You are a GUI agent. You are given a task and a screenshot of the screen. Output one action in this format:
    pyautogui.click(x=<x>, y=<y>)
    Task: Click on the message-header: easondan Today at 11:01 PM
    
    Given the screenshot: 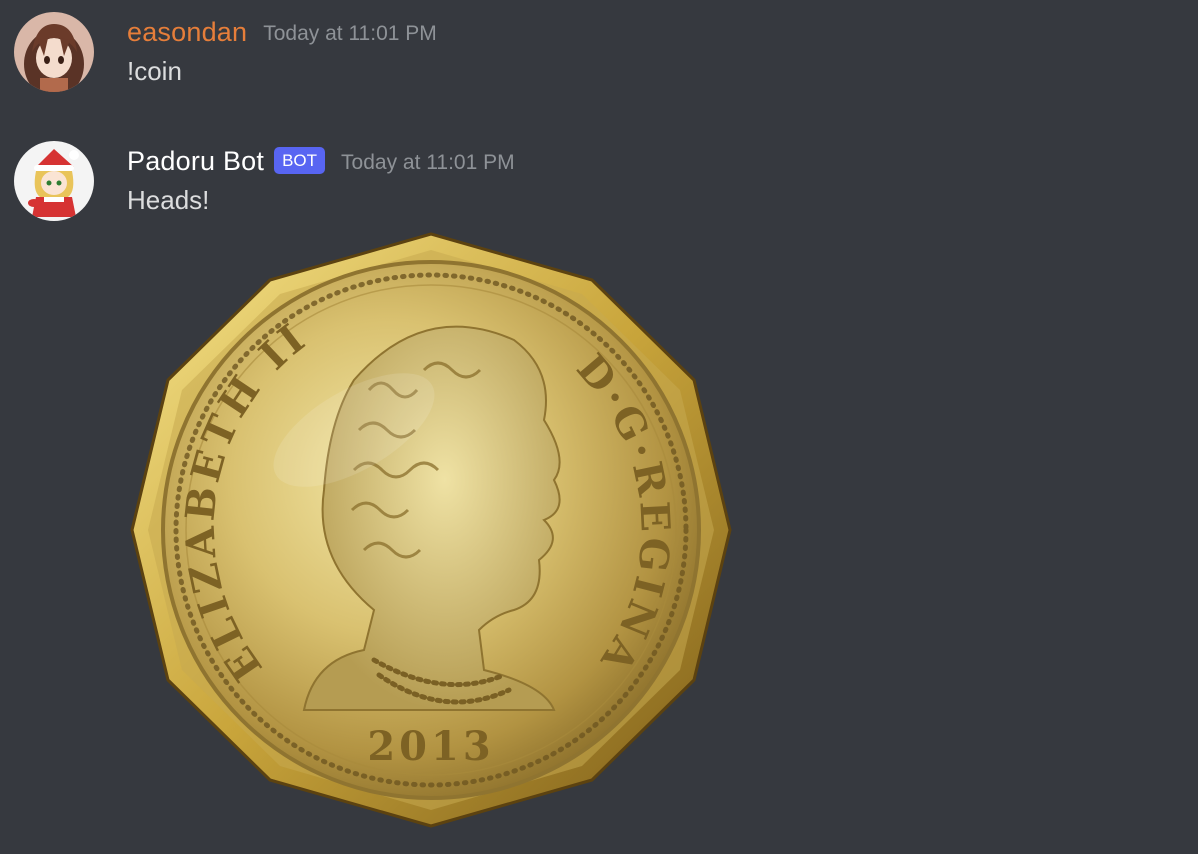 What is the action you would take?
    pyautogui.click(x=282, y=32)
    